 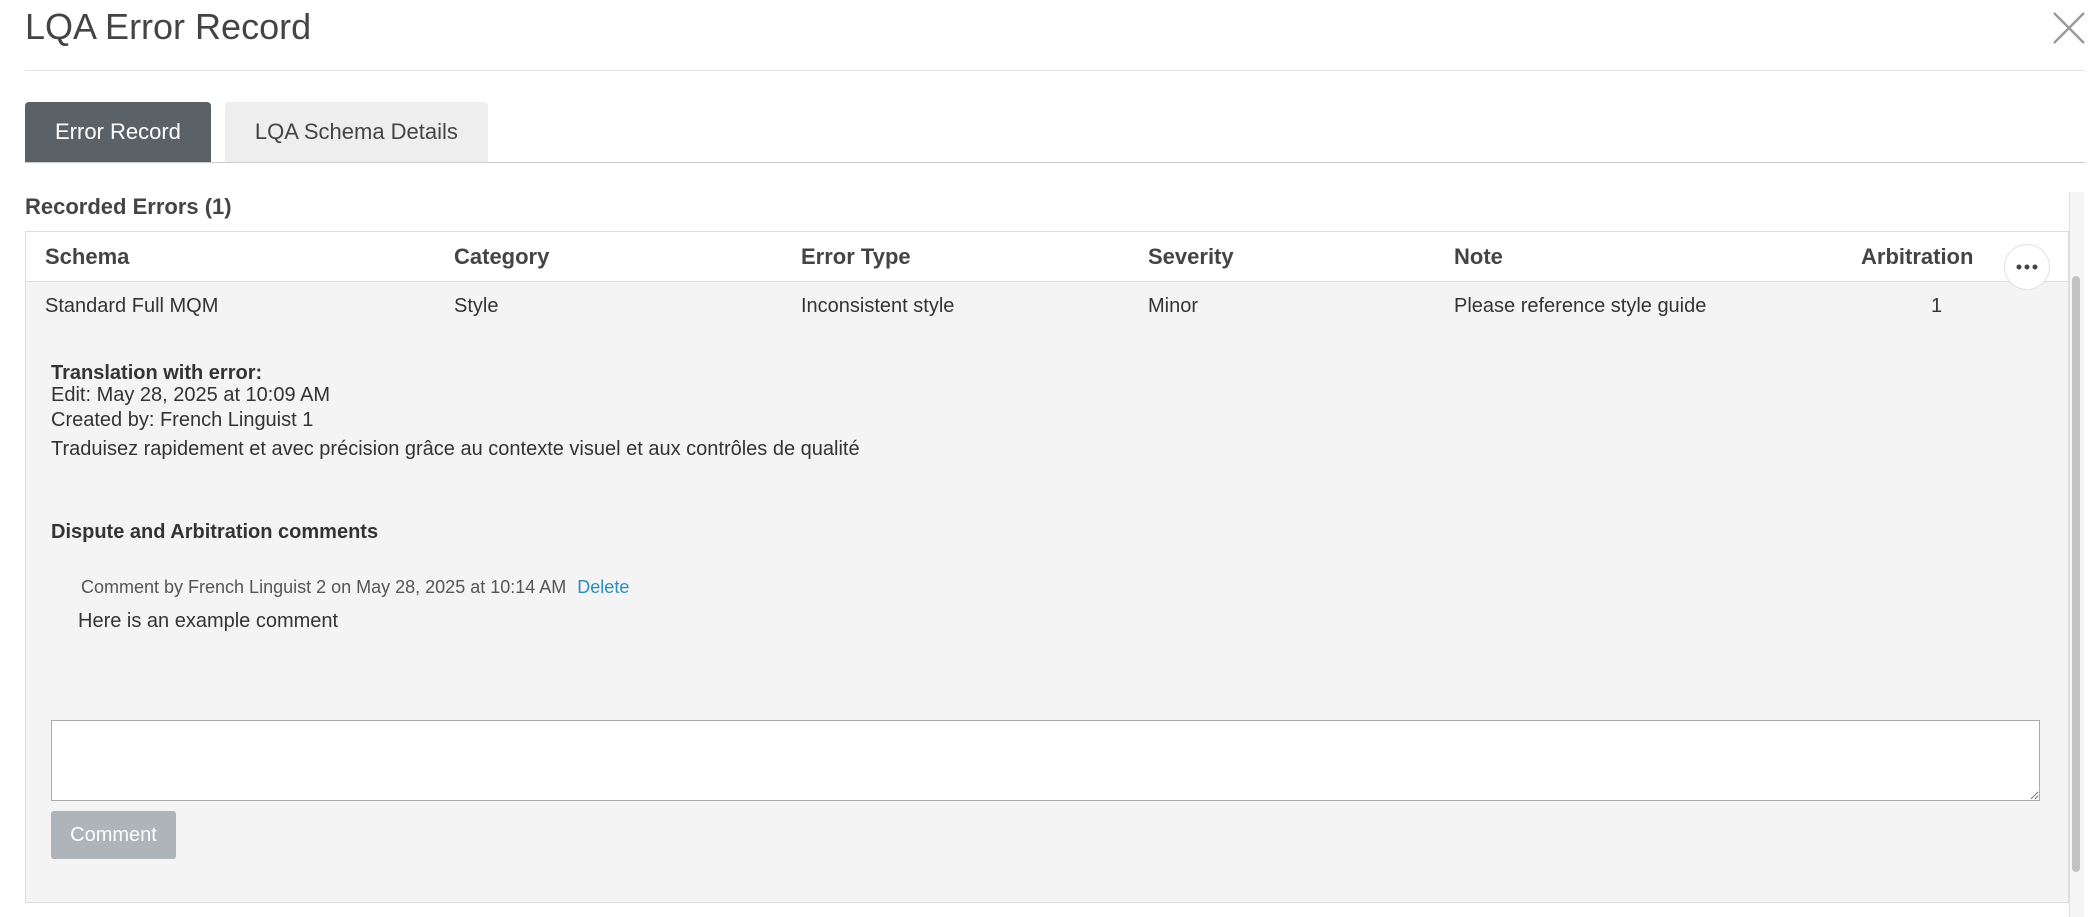 I want to click on cell-arbitration: 1, so click(x=1937, y=306).